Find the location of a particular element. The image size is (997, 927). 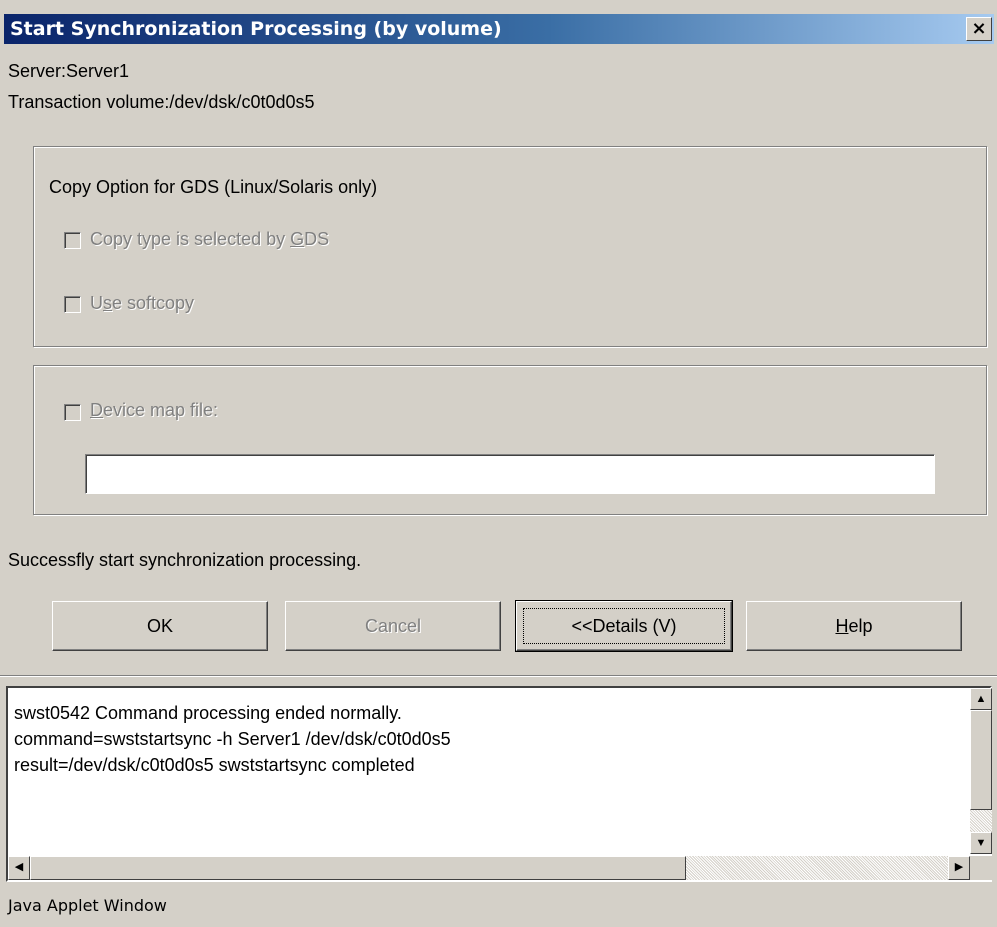

vertical-scrollbar: ▲ ▼ is located at coordinates (981, 771).